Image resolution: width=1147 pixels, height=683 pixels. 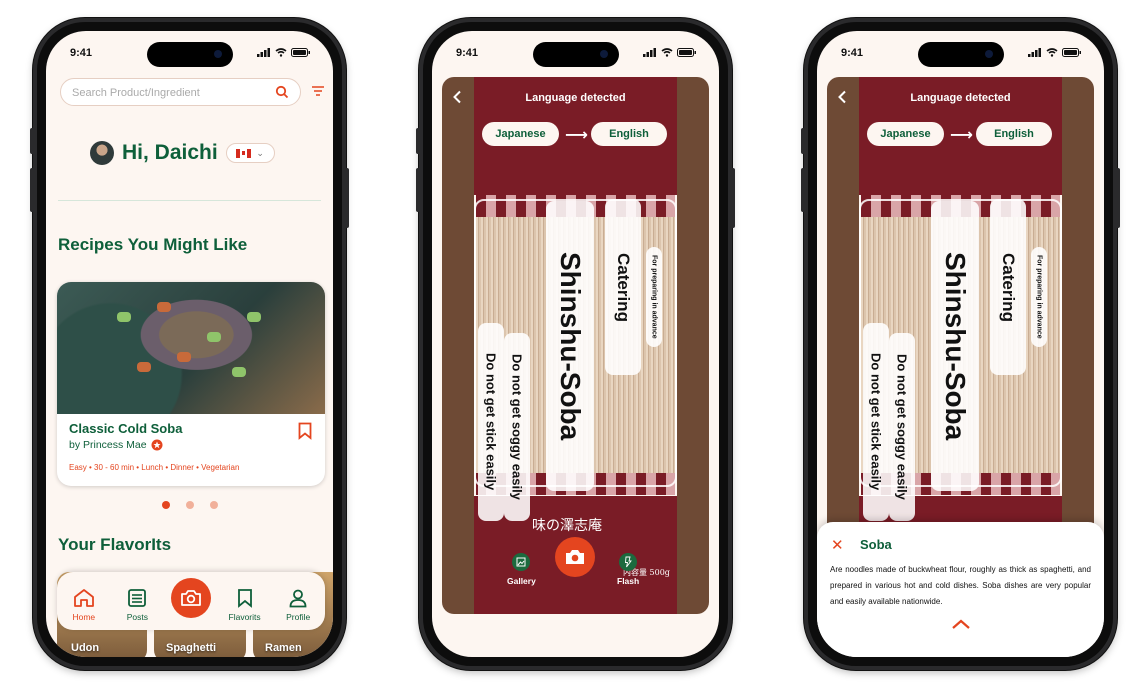 I want to click on tab-camera, so click(x=191, y=600).